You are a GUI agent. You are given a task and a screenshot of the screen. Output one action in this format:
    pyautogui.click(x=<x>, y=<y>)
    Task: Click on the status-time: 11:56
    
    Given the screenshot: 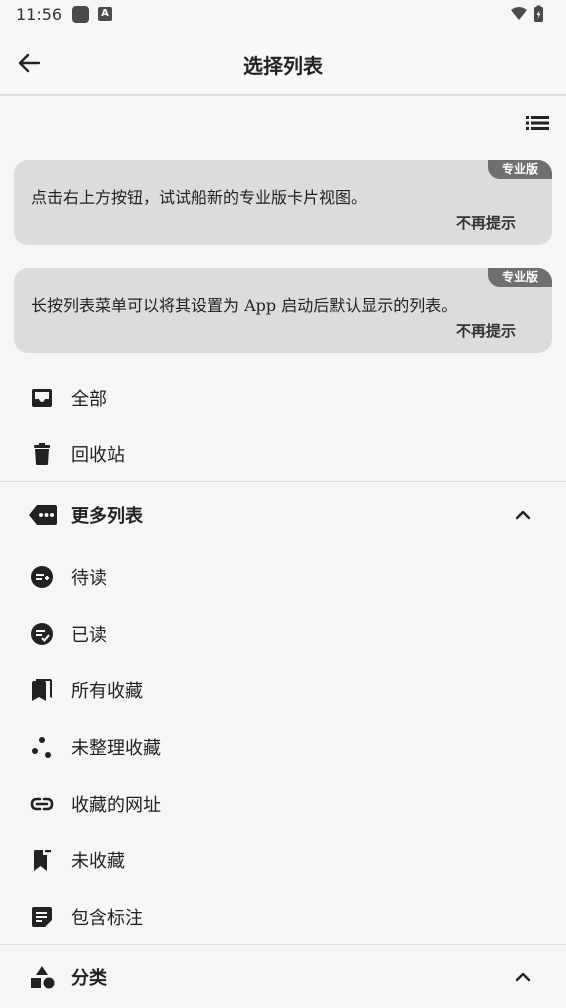 What is the action you would take?
    pyautogui.click(x=39, y=14)
    